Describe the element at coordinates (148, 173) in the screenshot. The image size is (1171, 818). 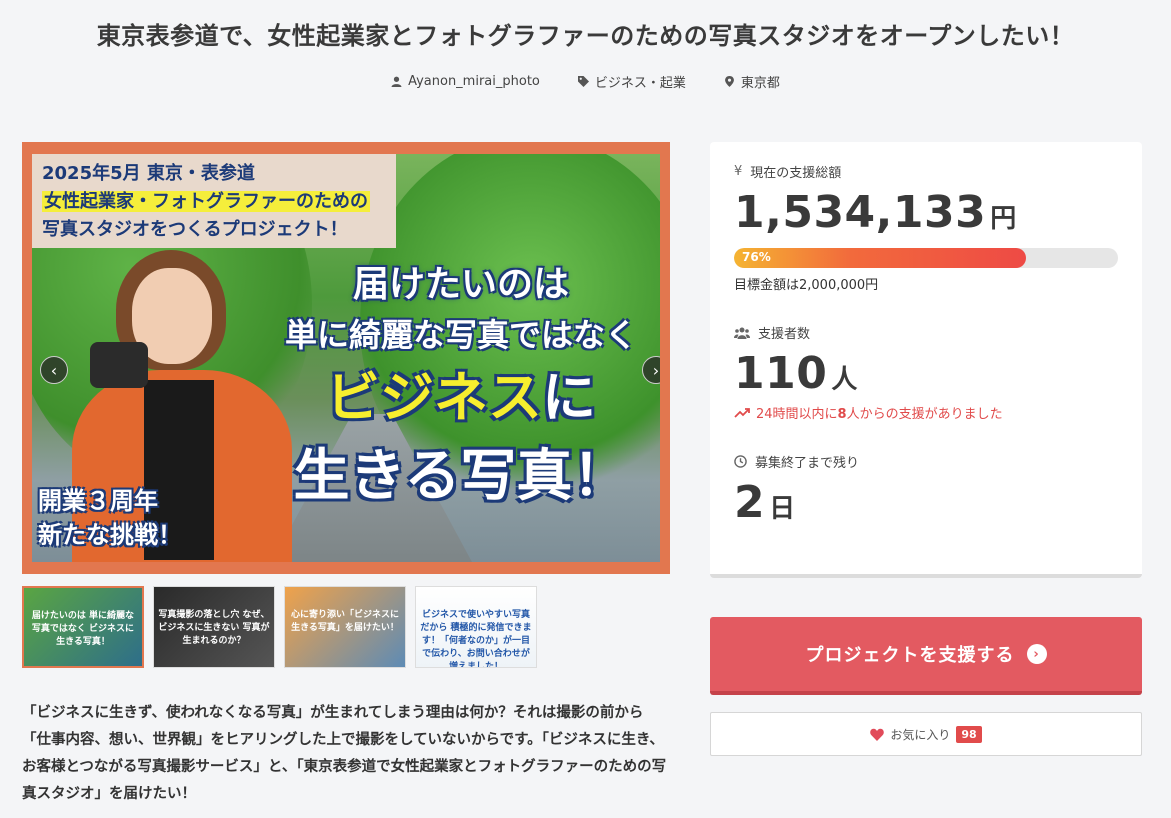
I see `banner-line-1: 2025年5月 東京・表参道` at that location.